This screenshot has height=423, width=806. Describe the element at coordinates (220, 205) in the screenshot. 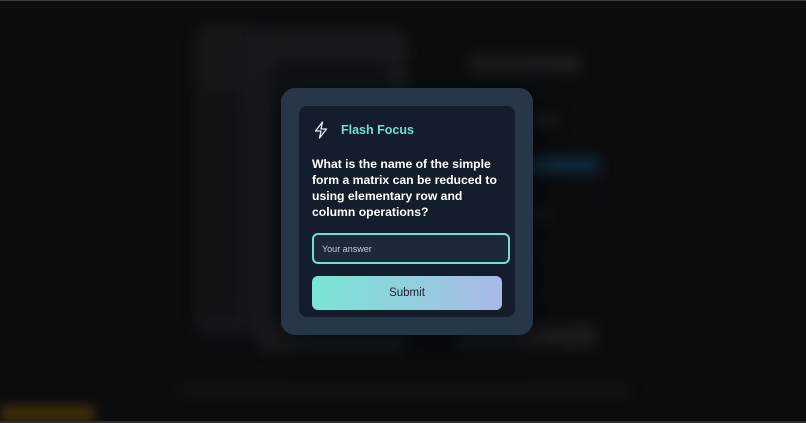

I see `background-strip` at that location.